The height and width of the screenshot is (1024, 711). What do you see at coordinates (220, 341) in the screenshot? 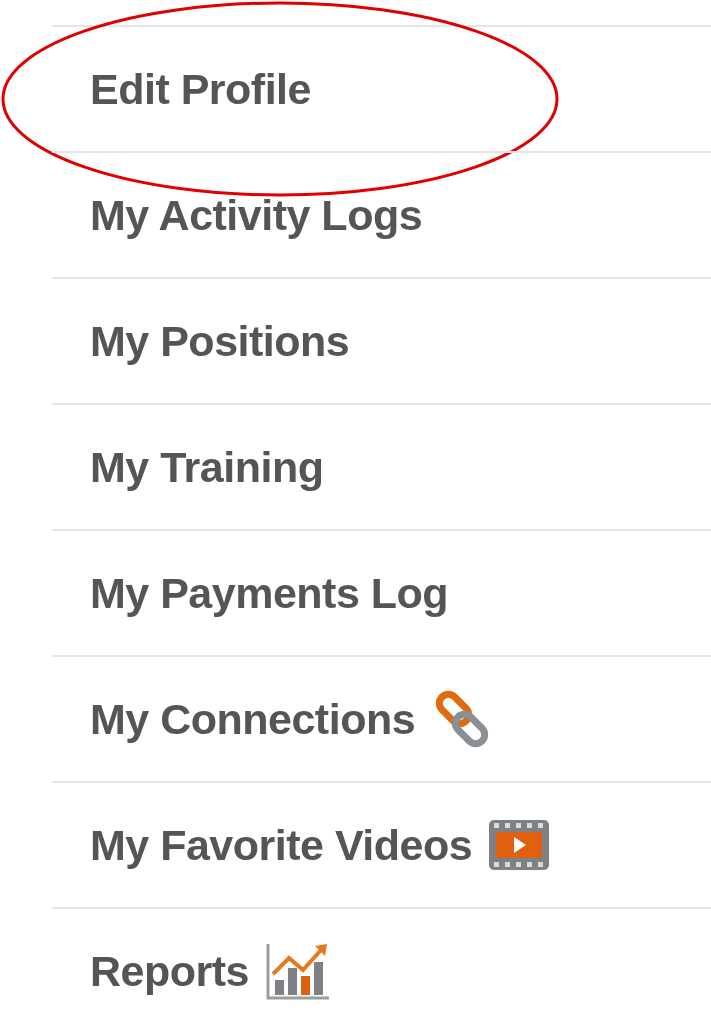
I see `menu-link: My Positions` at bounding box center [220, 341].